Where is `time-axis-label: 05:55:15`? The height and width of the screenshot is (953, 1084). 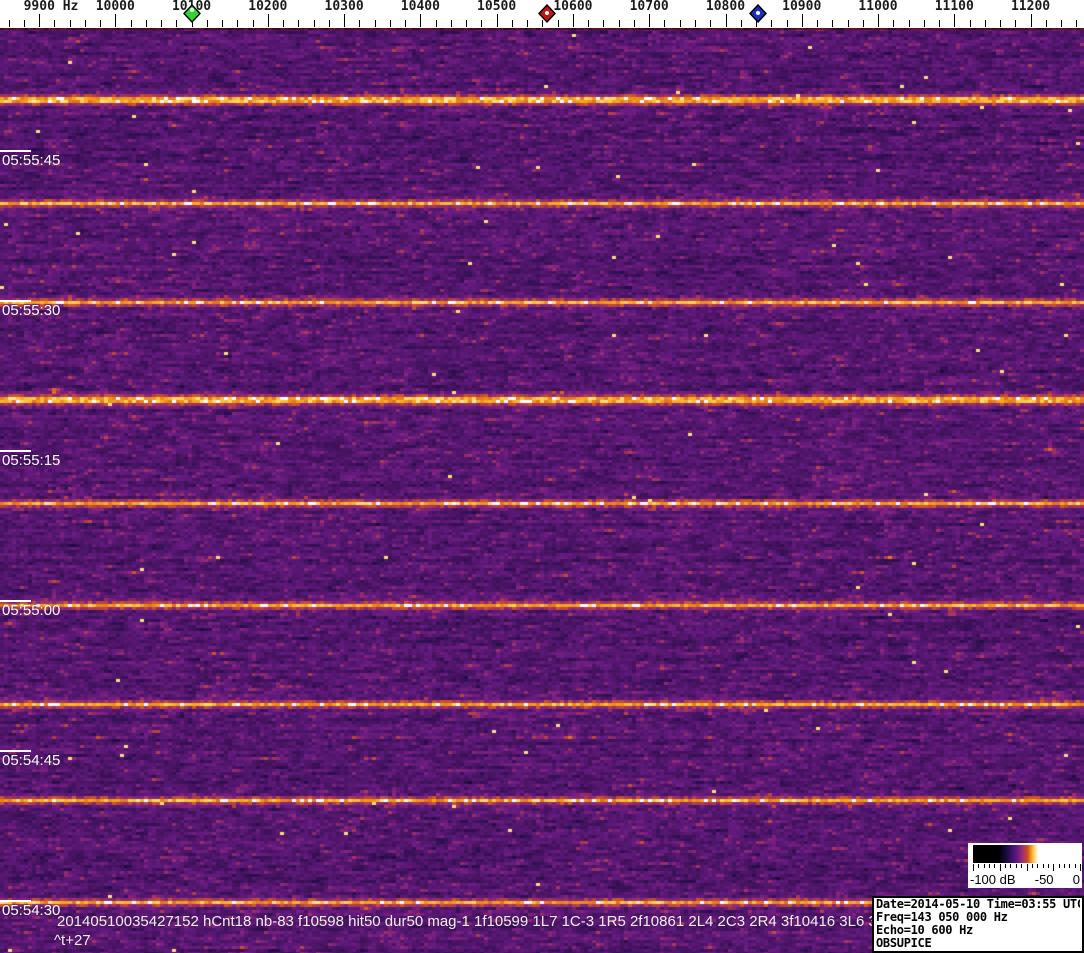
time-axis-label: 05:55:15 is located at coordinates (31, 460).